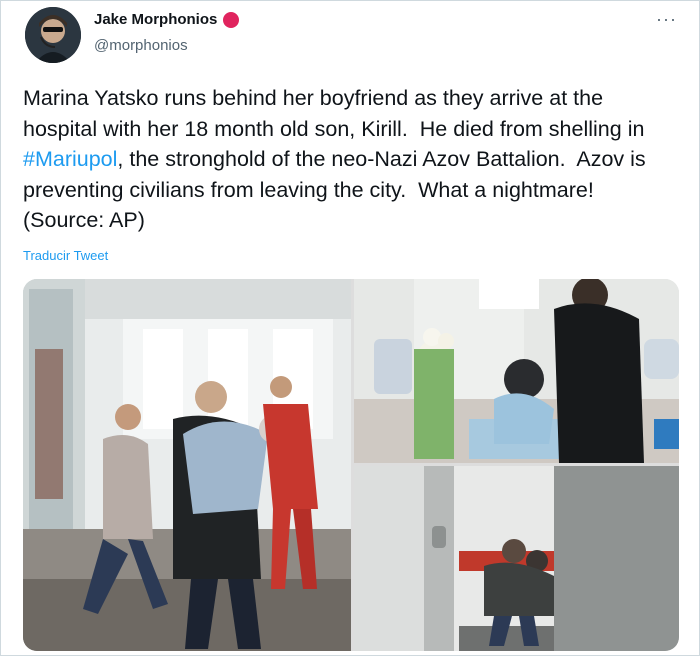  Describe the element at coordinates (70, 159) in the screenshot. I see `hashtag-link: #Mariupol` at that location.